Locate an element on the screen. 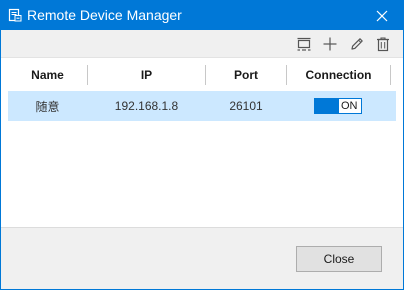 The height and width of the screenshot is (290, 404). pencil-icon is located at coordinates (357, 44).